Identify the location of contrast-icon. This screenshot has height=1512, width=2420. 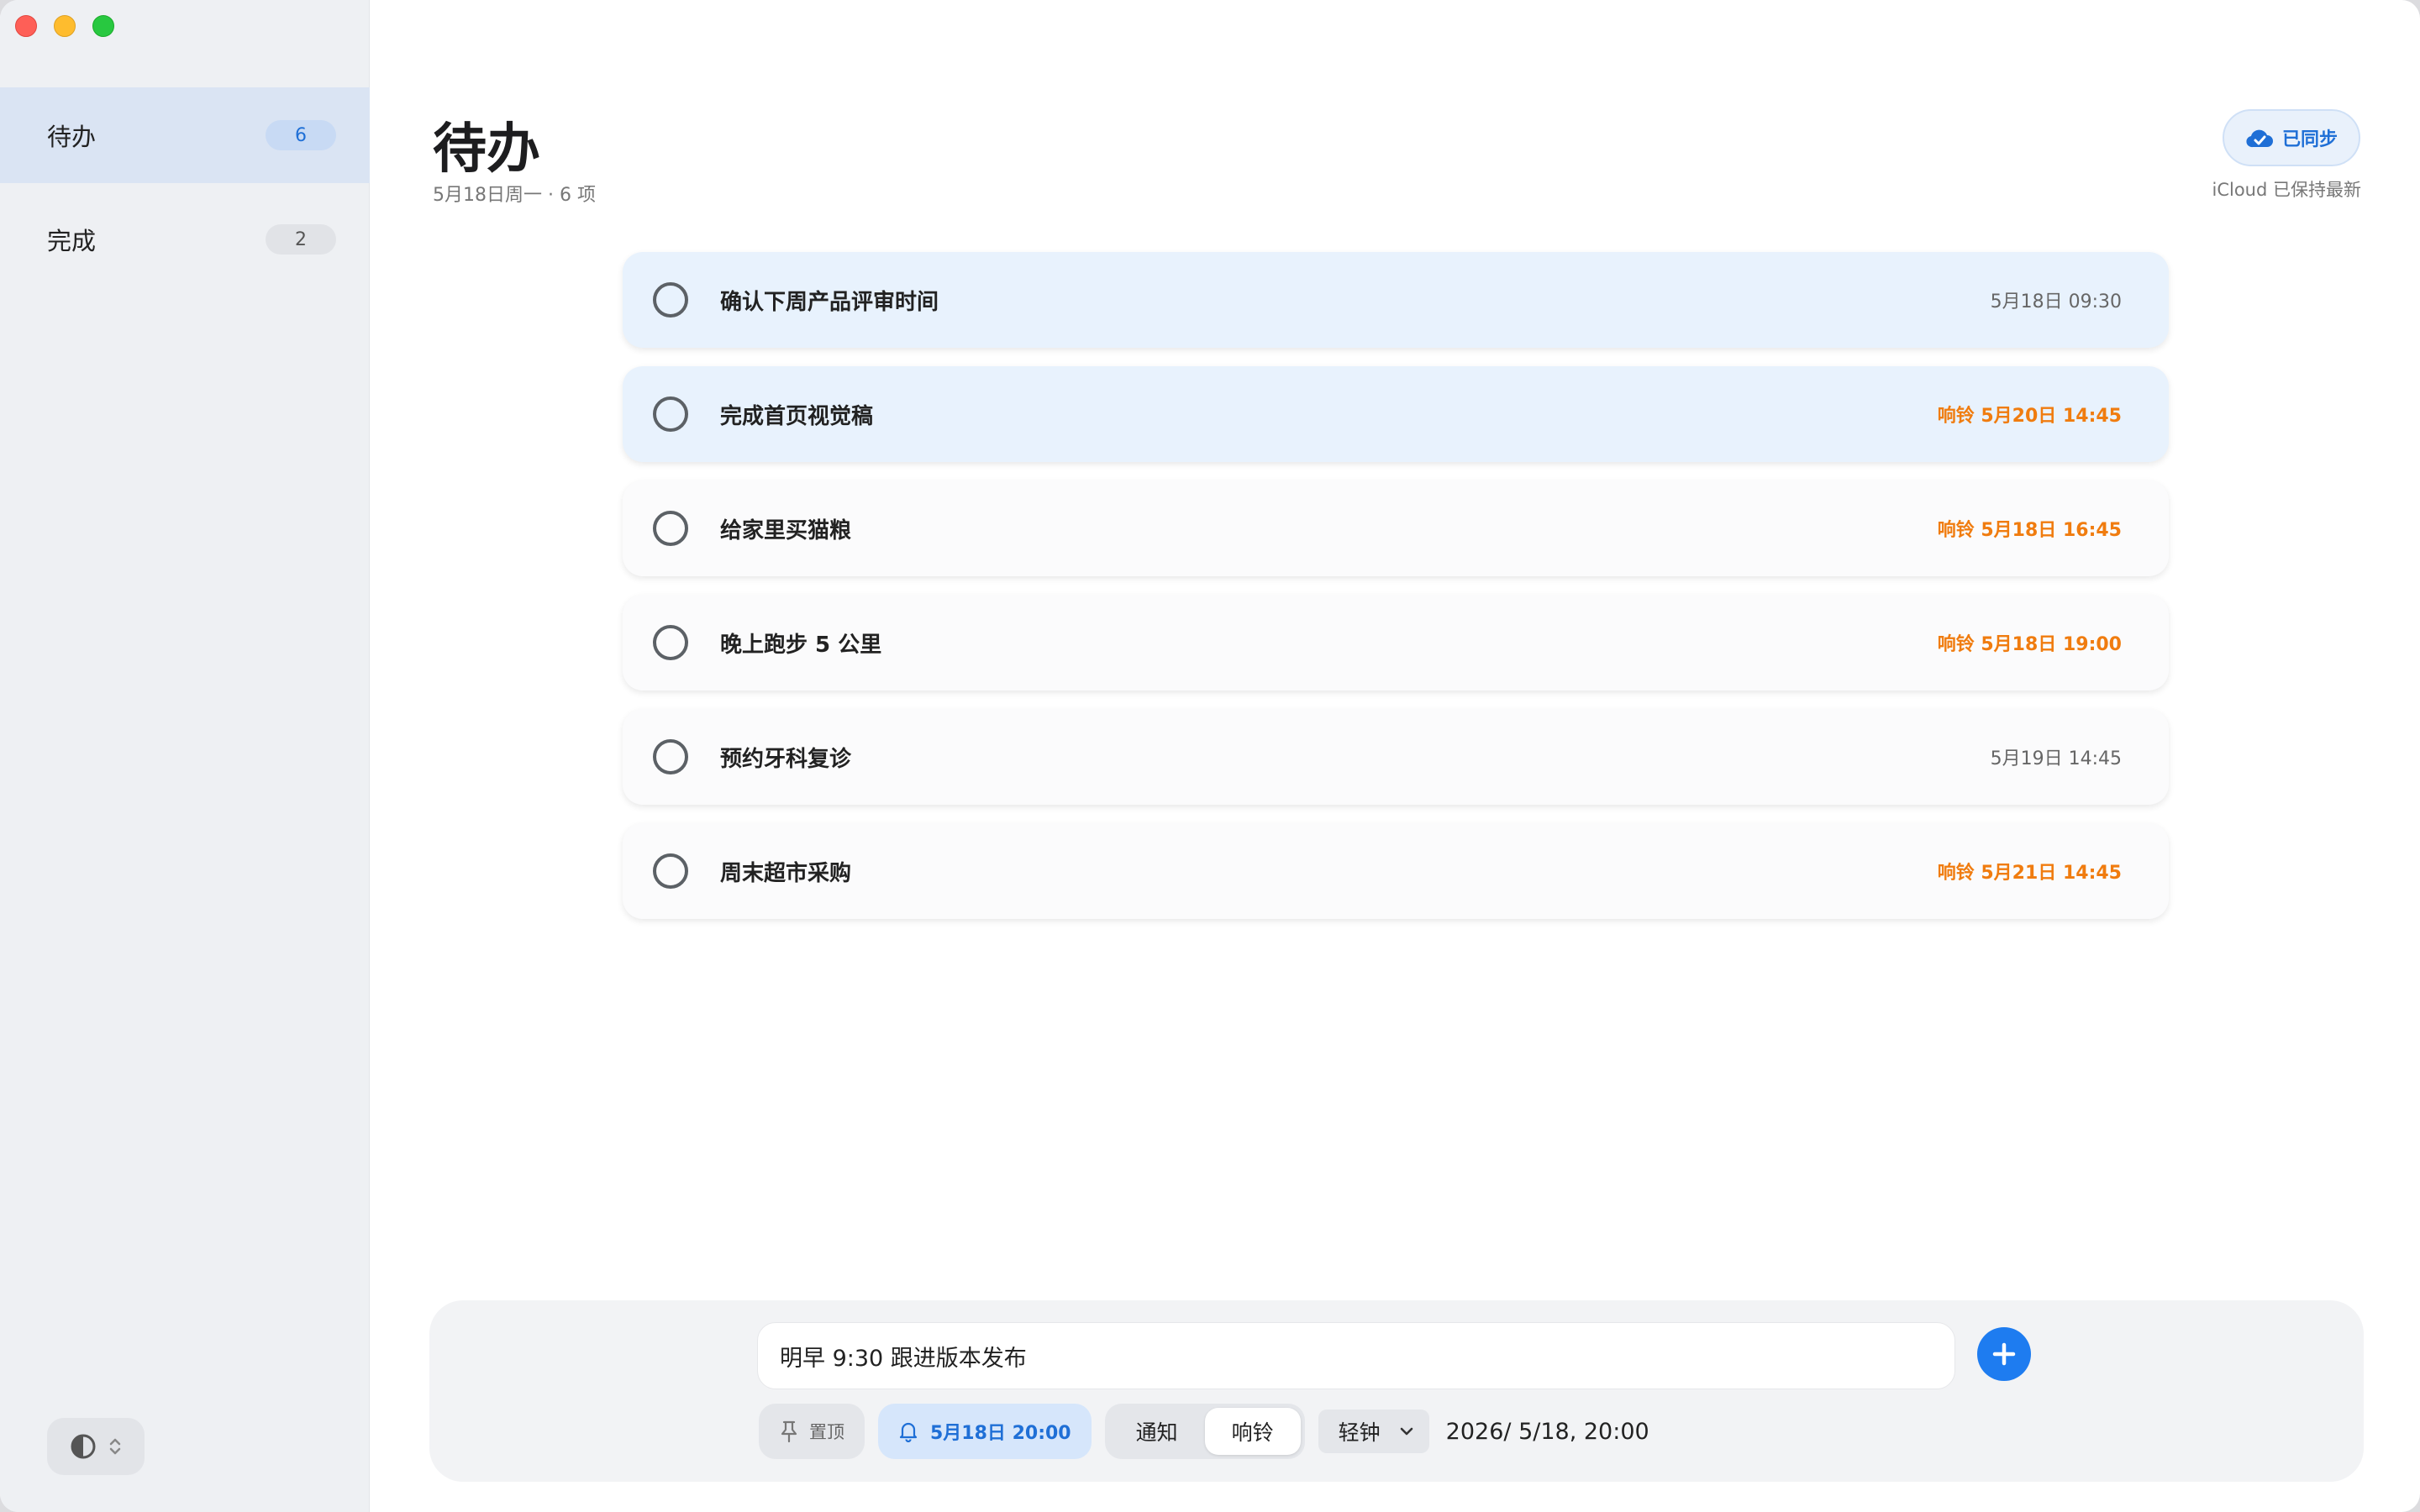
(83, 1446).